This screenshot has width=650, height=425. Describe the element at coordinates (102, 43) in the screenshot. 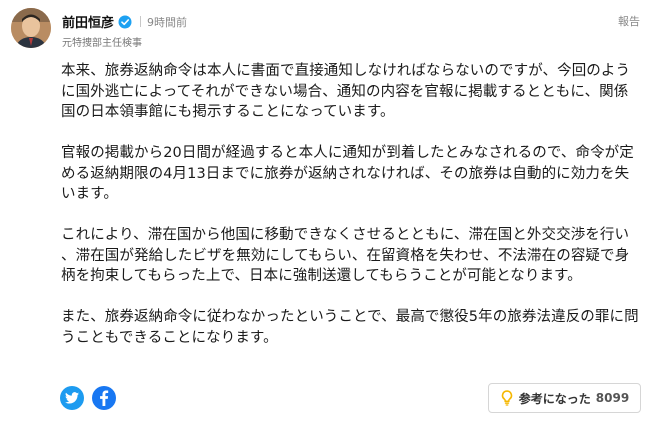

I see `author-title: 元特捜部主任検事` at that location.